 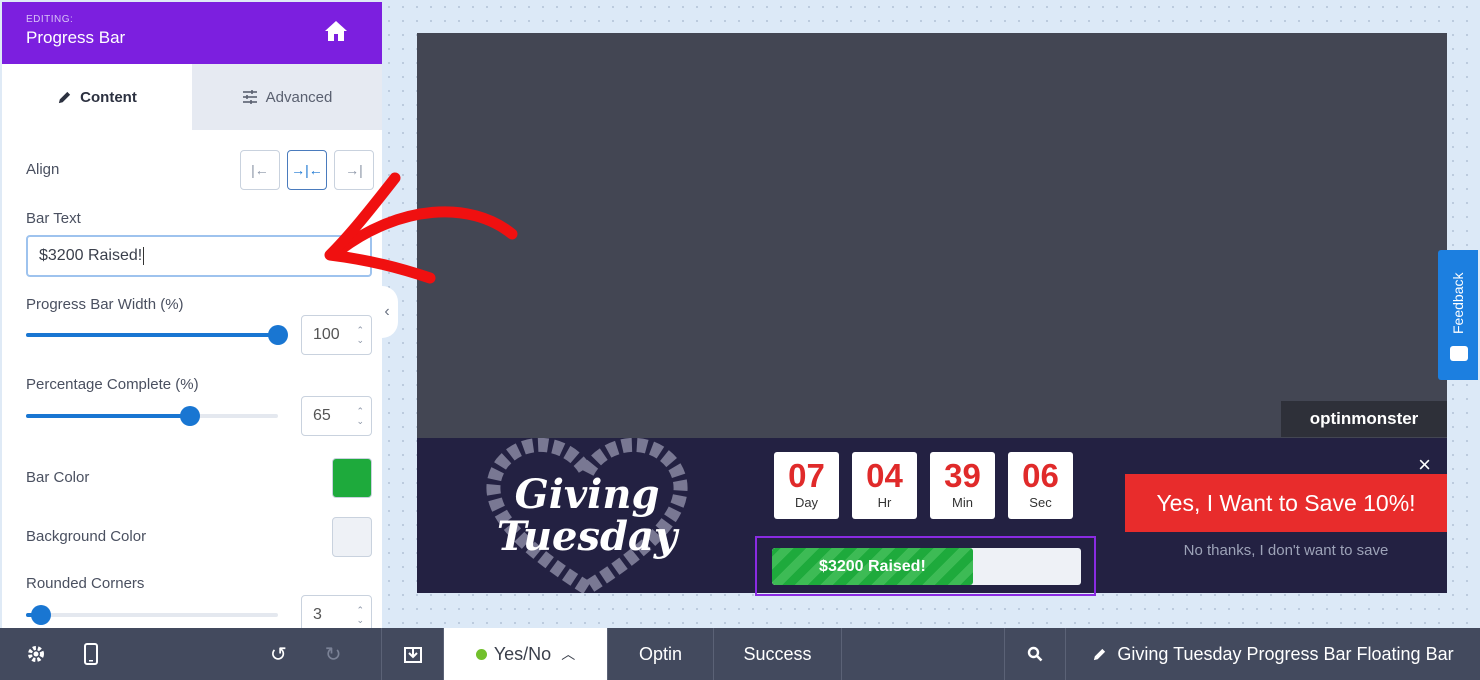 What do you see at coordinates (105, 304) in the screenshot?
I see `bar-width-label: Progress Bar Width (%)` at bounding box center [105, 304].